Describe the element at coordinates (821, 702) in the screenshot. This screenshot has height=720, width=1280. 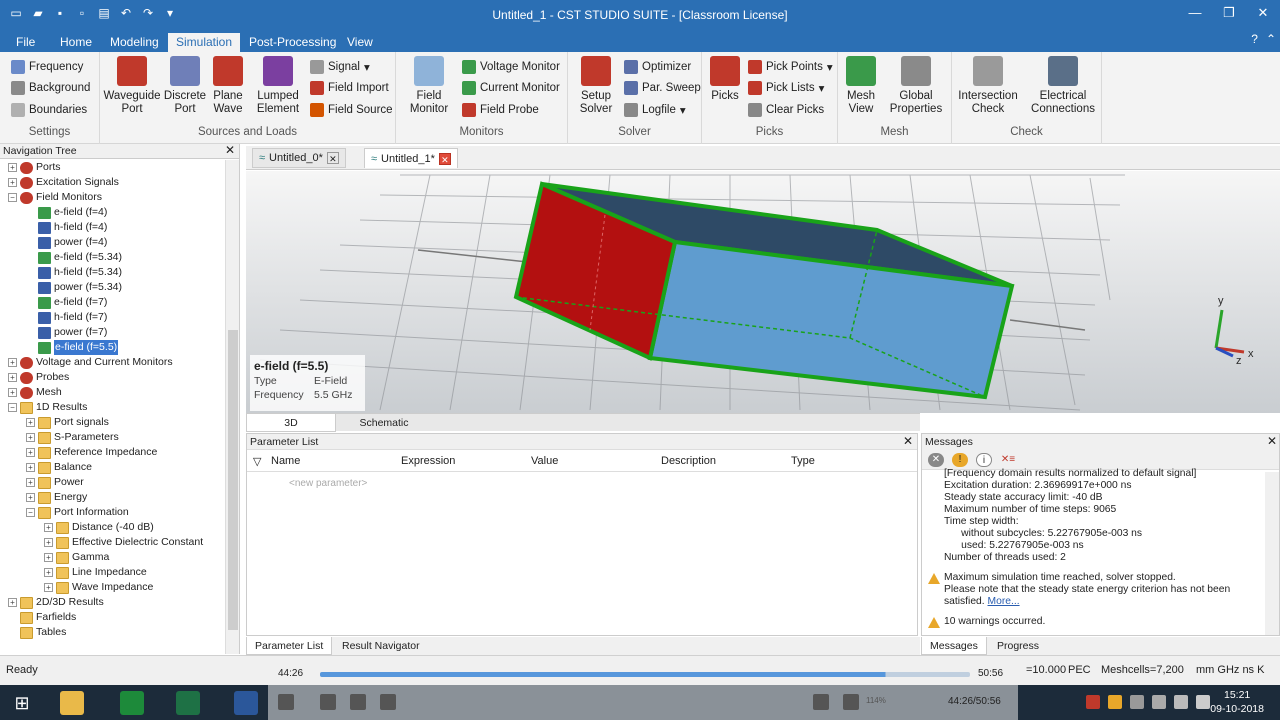
I see `fullscreen-icon` at that location.